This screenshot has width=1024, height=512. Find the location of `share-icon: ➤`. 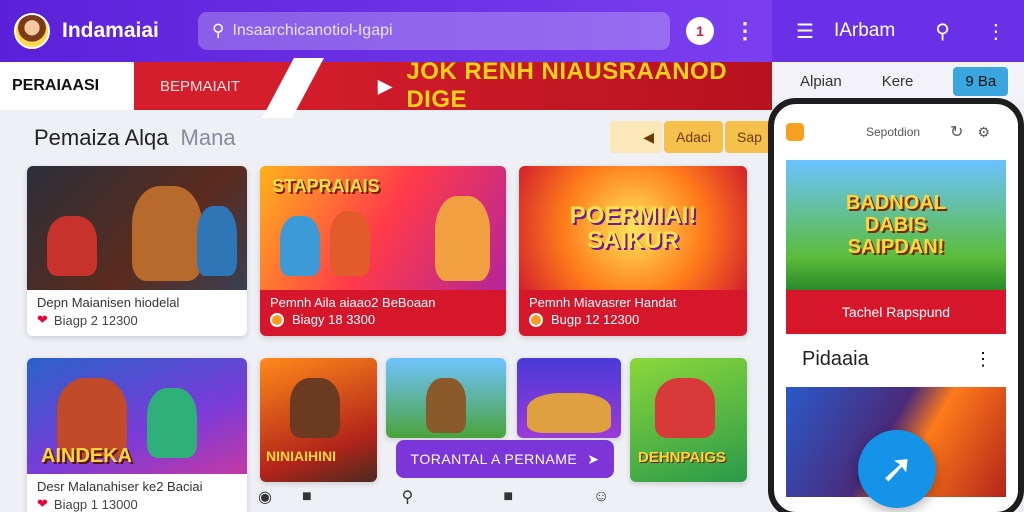

share-icon: ➤ is located at coordinates (593, 458).